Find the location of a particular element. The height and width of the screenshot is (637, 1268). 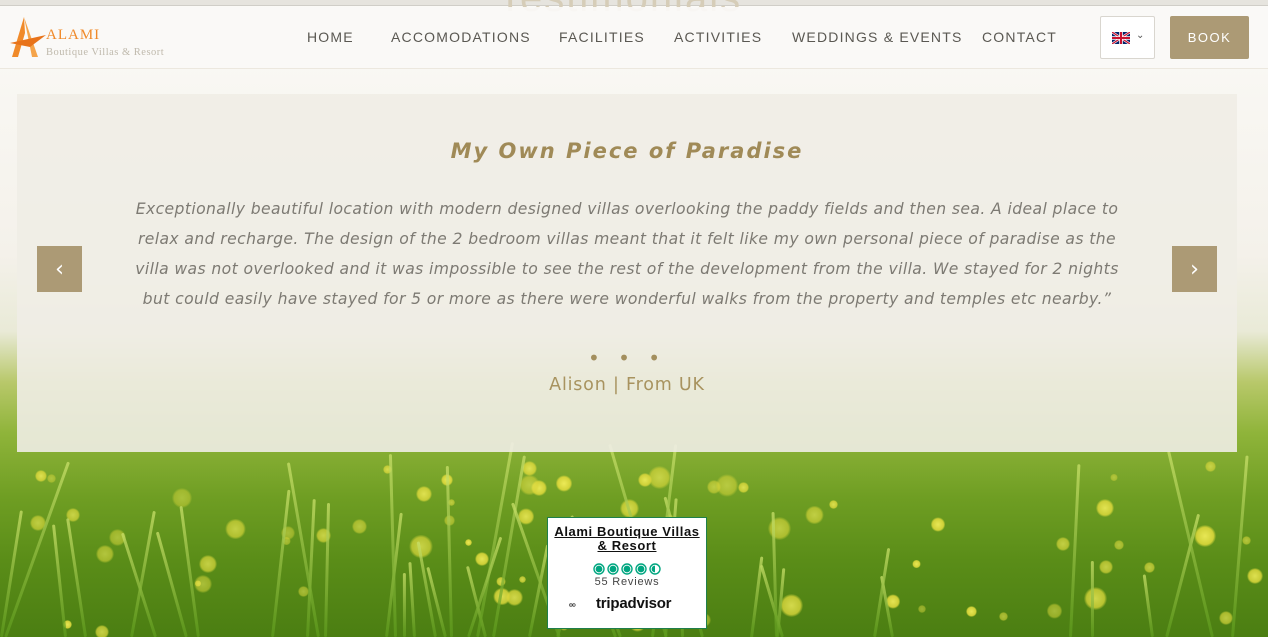

nav-item-facilities: FACILITIES is located at coordinates (602, 37).